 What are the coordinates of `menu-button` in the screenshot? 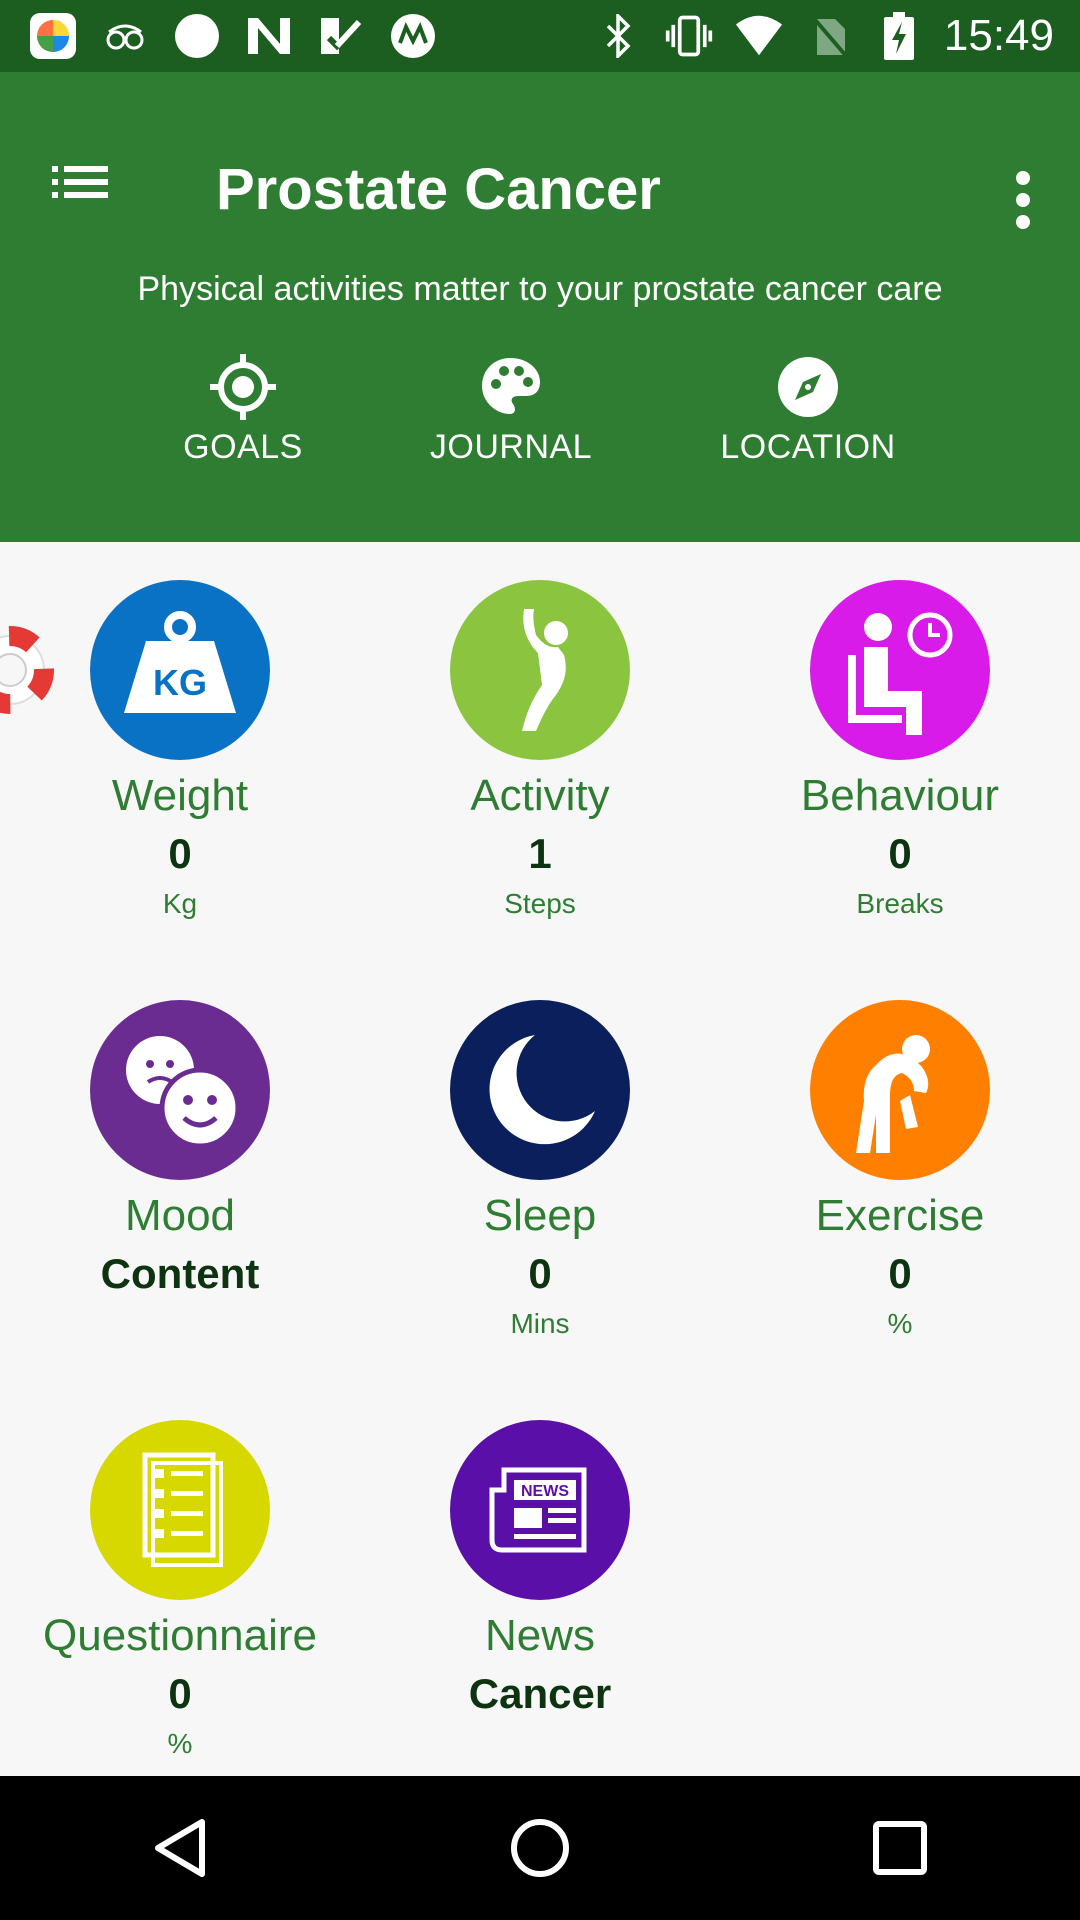 It's located at (85, 192).